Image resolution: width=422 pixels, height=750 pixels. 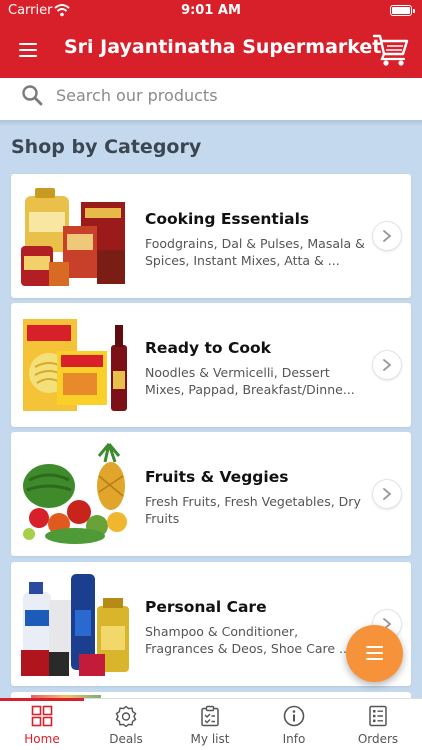 What do you see at coordinates (42, 716) in the screenshot?
I see `grid-icon` at bounding box center [42, 716].